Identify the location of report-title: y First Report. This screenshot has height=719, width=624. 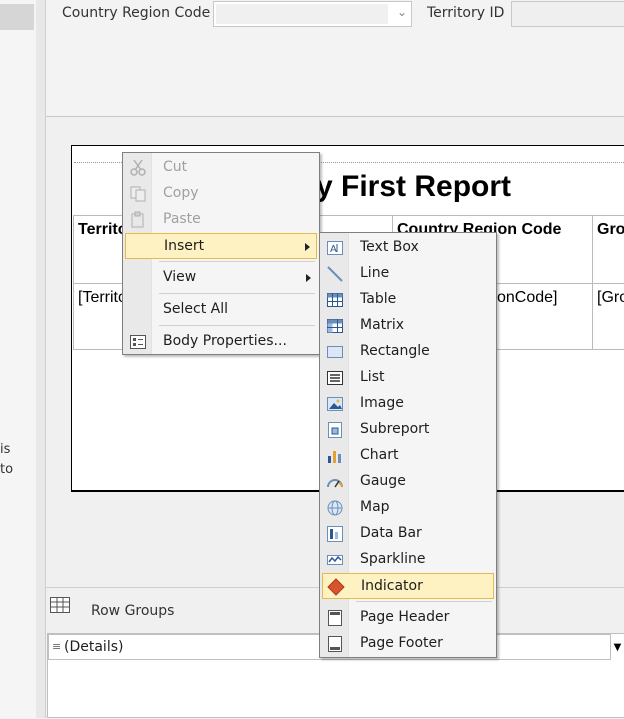
(413, 187).